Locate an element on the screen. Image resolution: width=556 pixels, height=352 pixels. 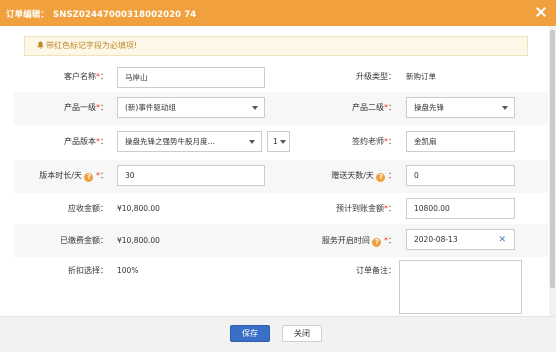
required-notice-text: 带红色标记字段为必填项! is located at coordinates (92, 45).